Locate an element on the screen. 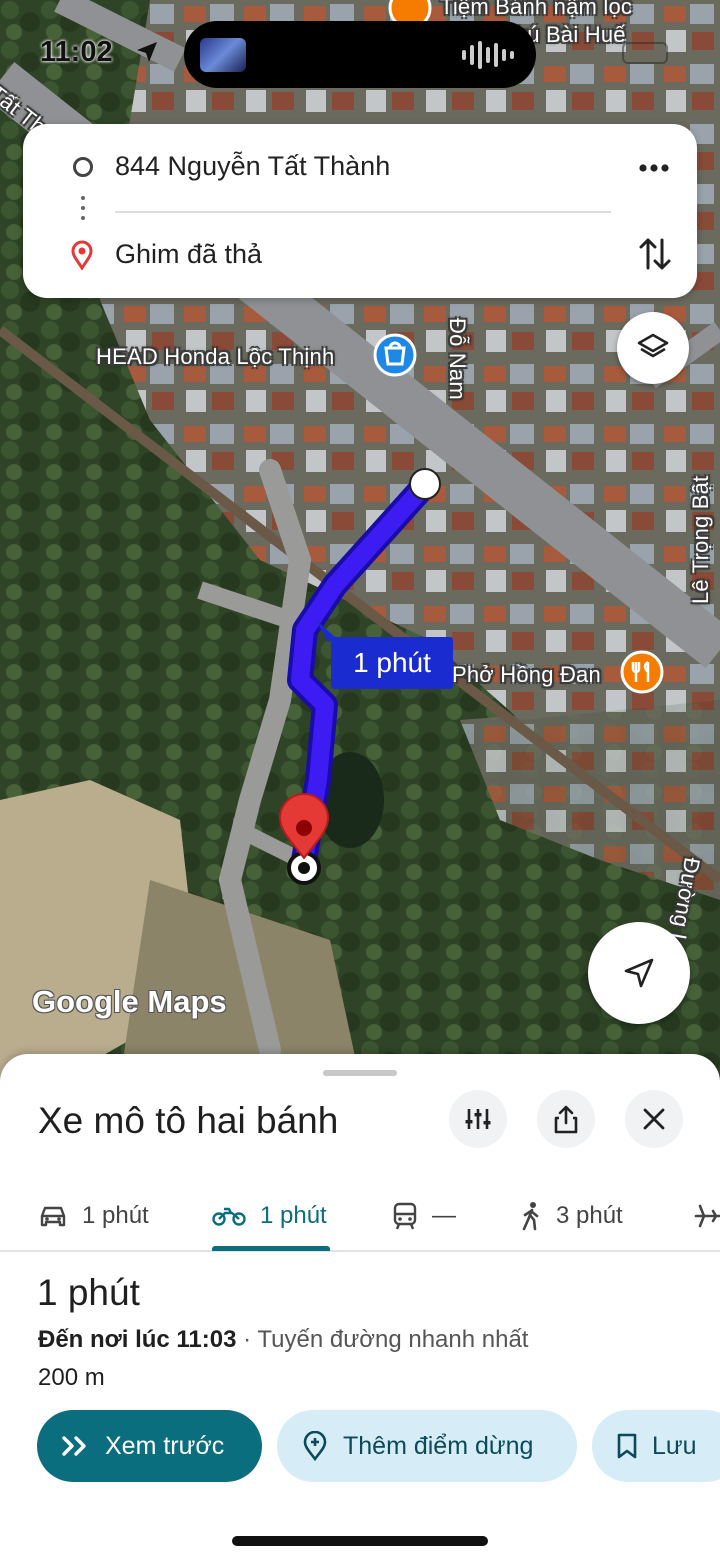 This screenshot has height=1560, width=720. tab-walk: 3 phút is located at coordinates (571, 1216).